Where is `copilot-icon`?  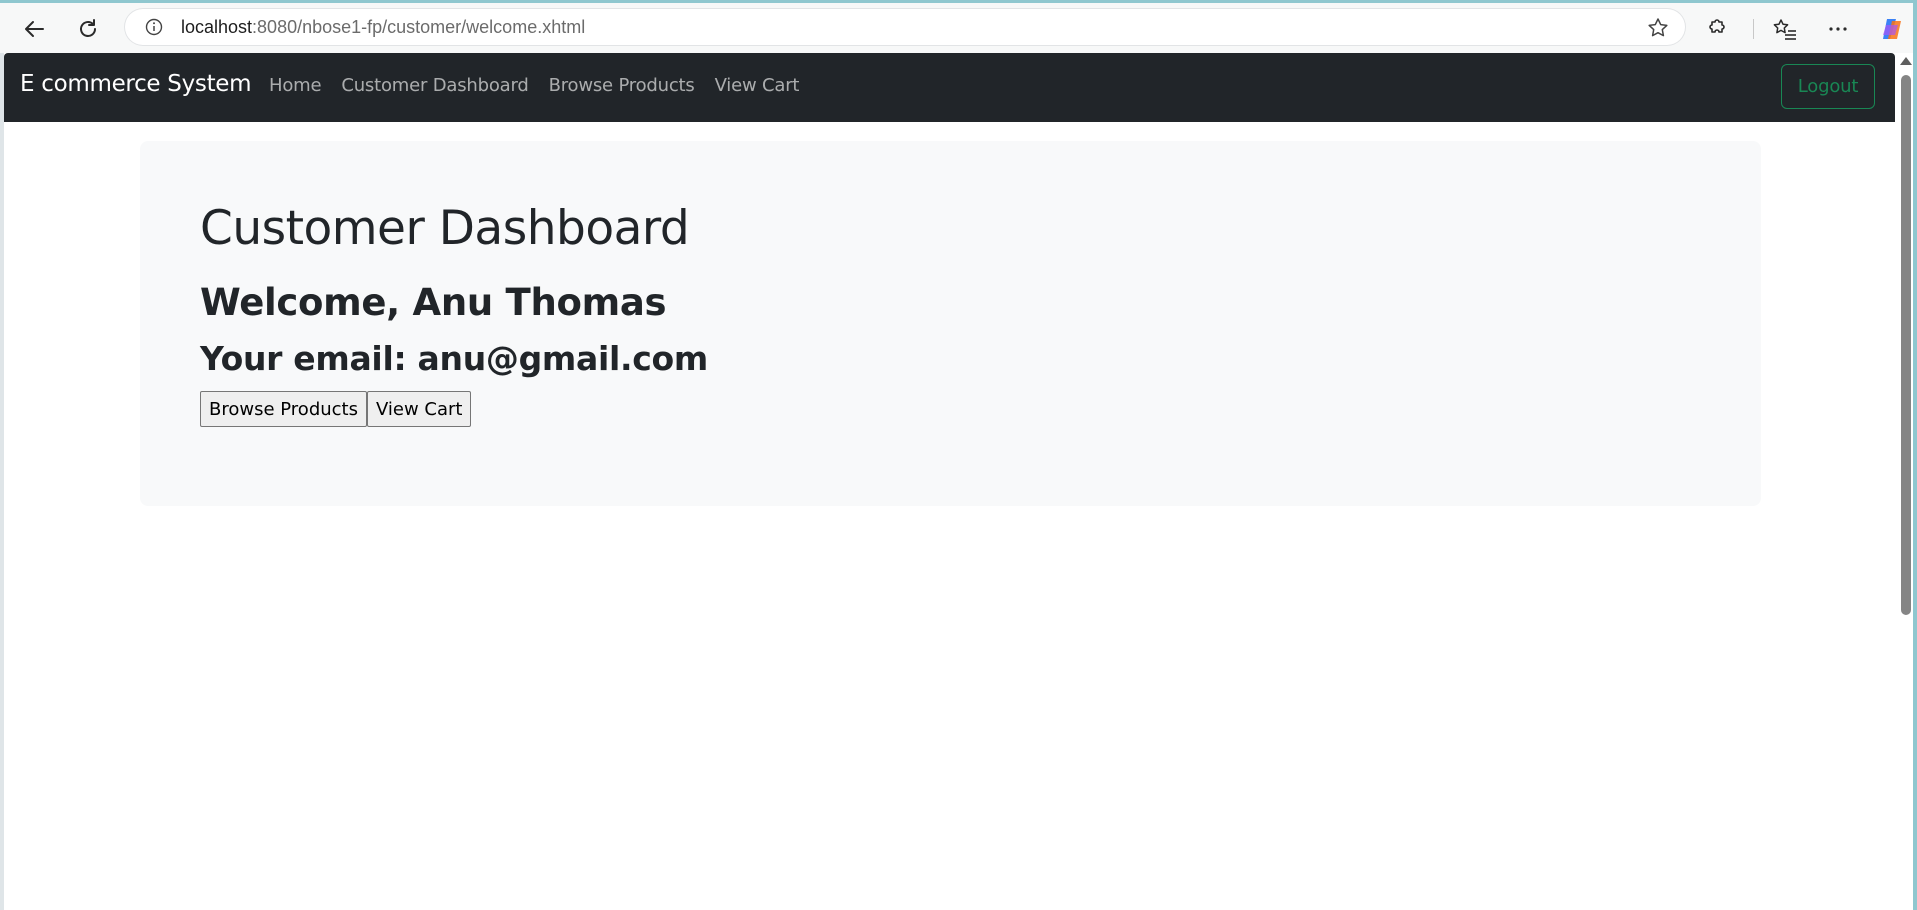
copilot-icon is located at coordinates (1892, 29).